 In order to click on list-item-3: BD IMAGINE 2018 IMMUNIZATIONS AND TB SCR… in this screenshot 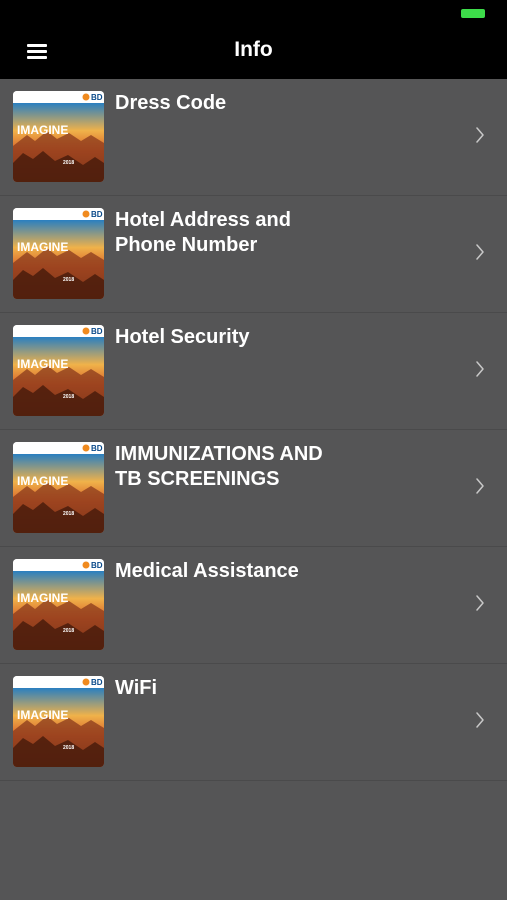, I will do `click(253, 488)`.